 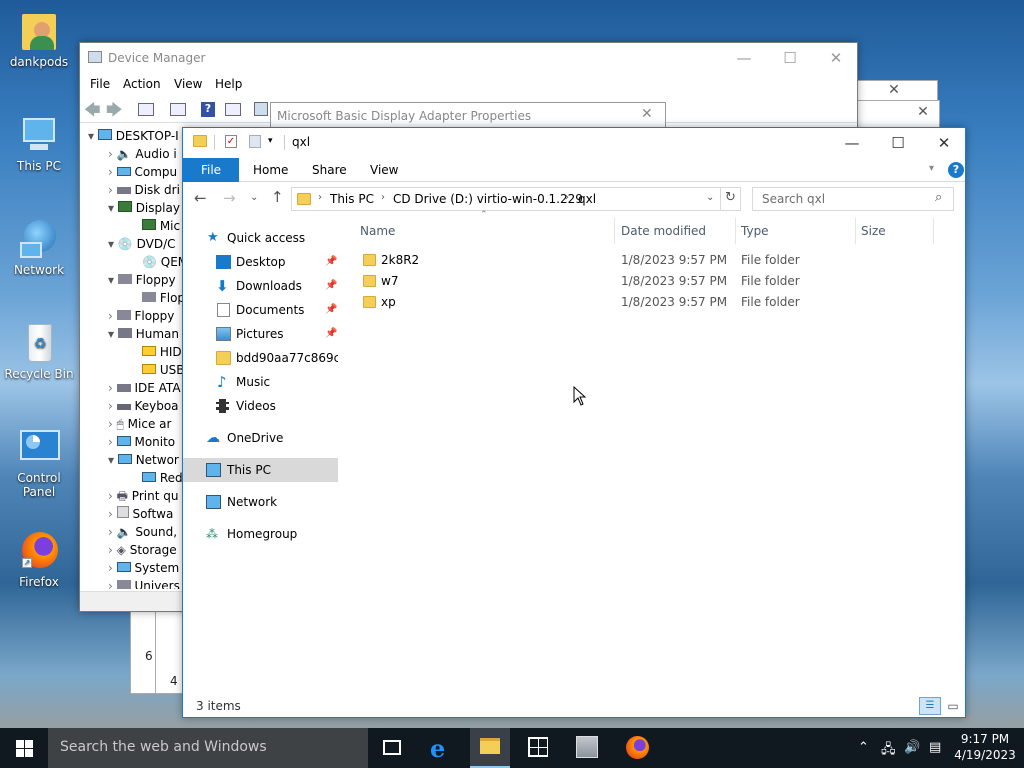 What do you see at coordinates (260, 334) in the screenshot?
I see `nav-pictures: Pictures 📌` at bounding box center [260, 334].